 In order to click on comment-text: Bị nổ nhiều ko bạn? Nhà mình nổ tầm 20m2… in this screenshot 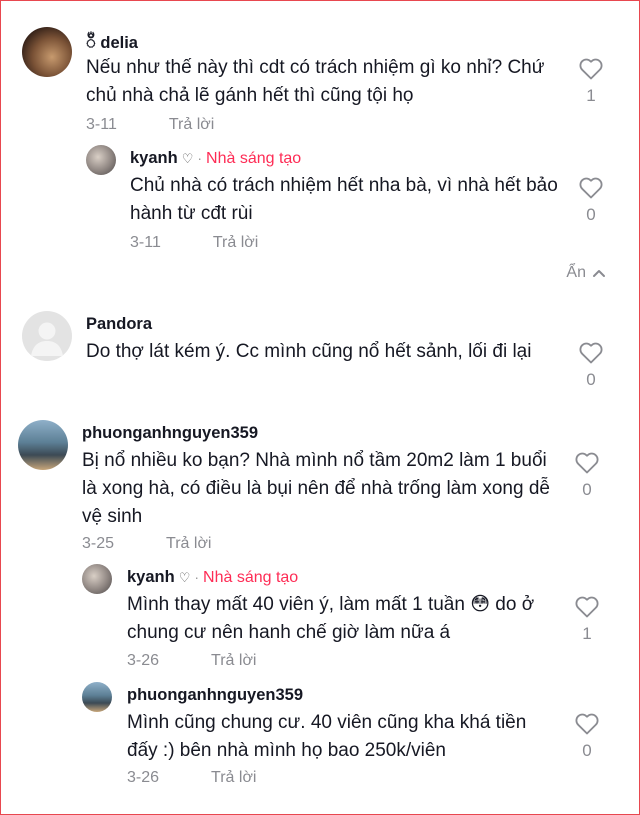, I will do `click(316, 488)`.